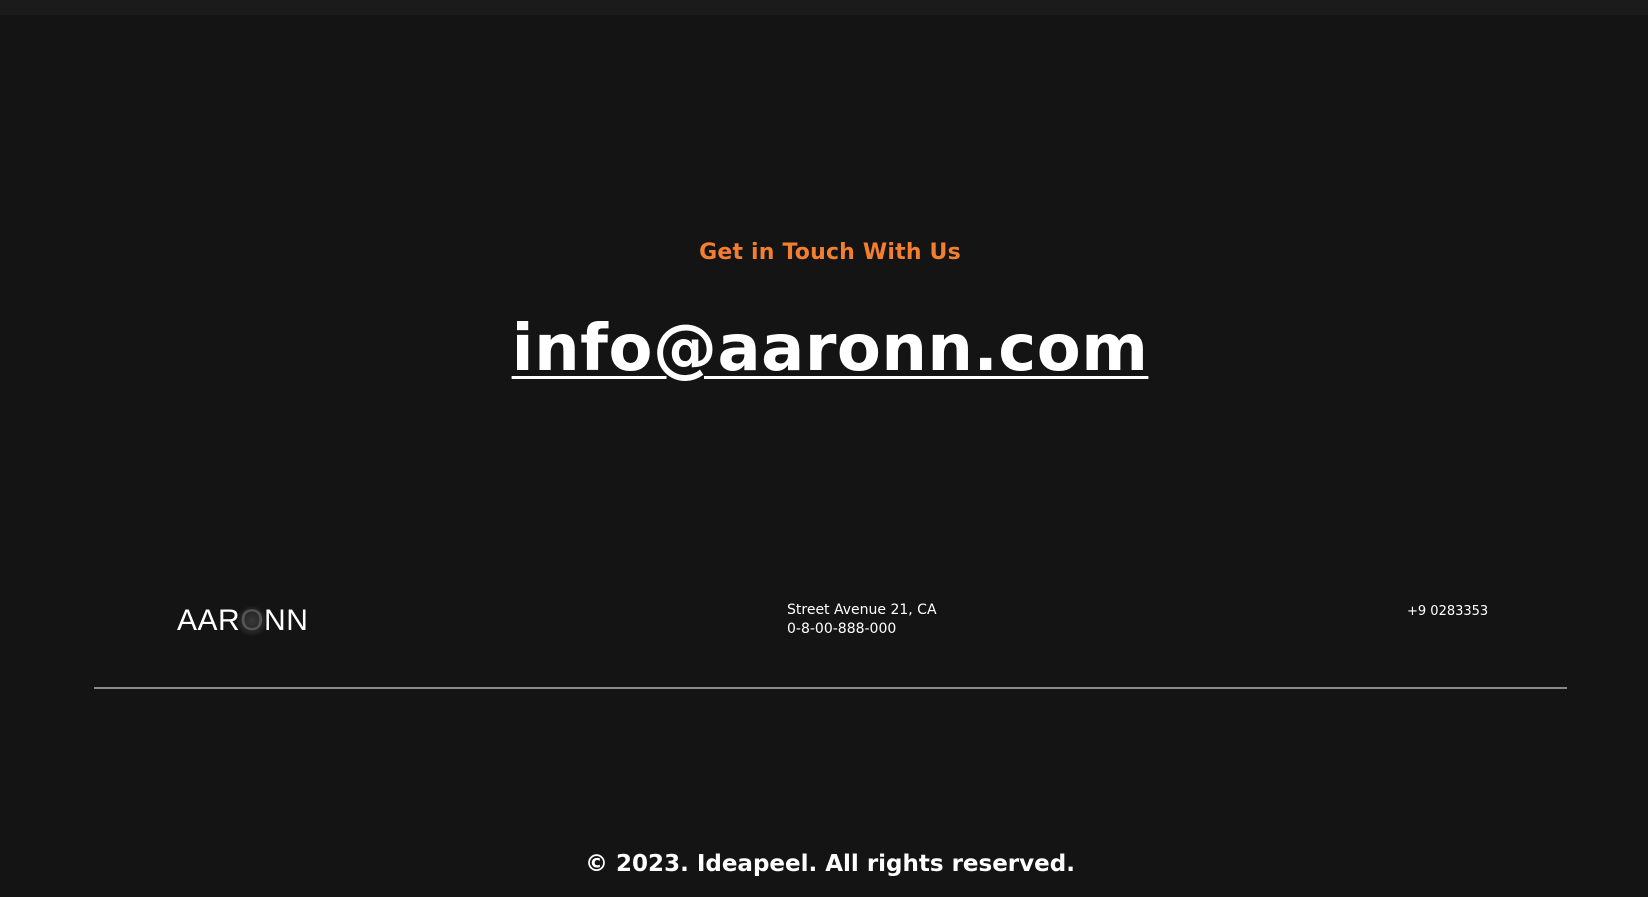 The height and width of the screenshot is (897, 1648). Describe the element at coordinates (252, 621) in the screenshot. I see `logo-letter-o: O` at that location.